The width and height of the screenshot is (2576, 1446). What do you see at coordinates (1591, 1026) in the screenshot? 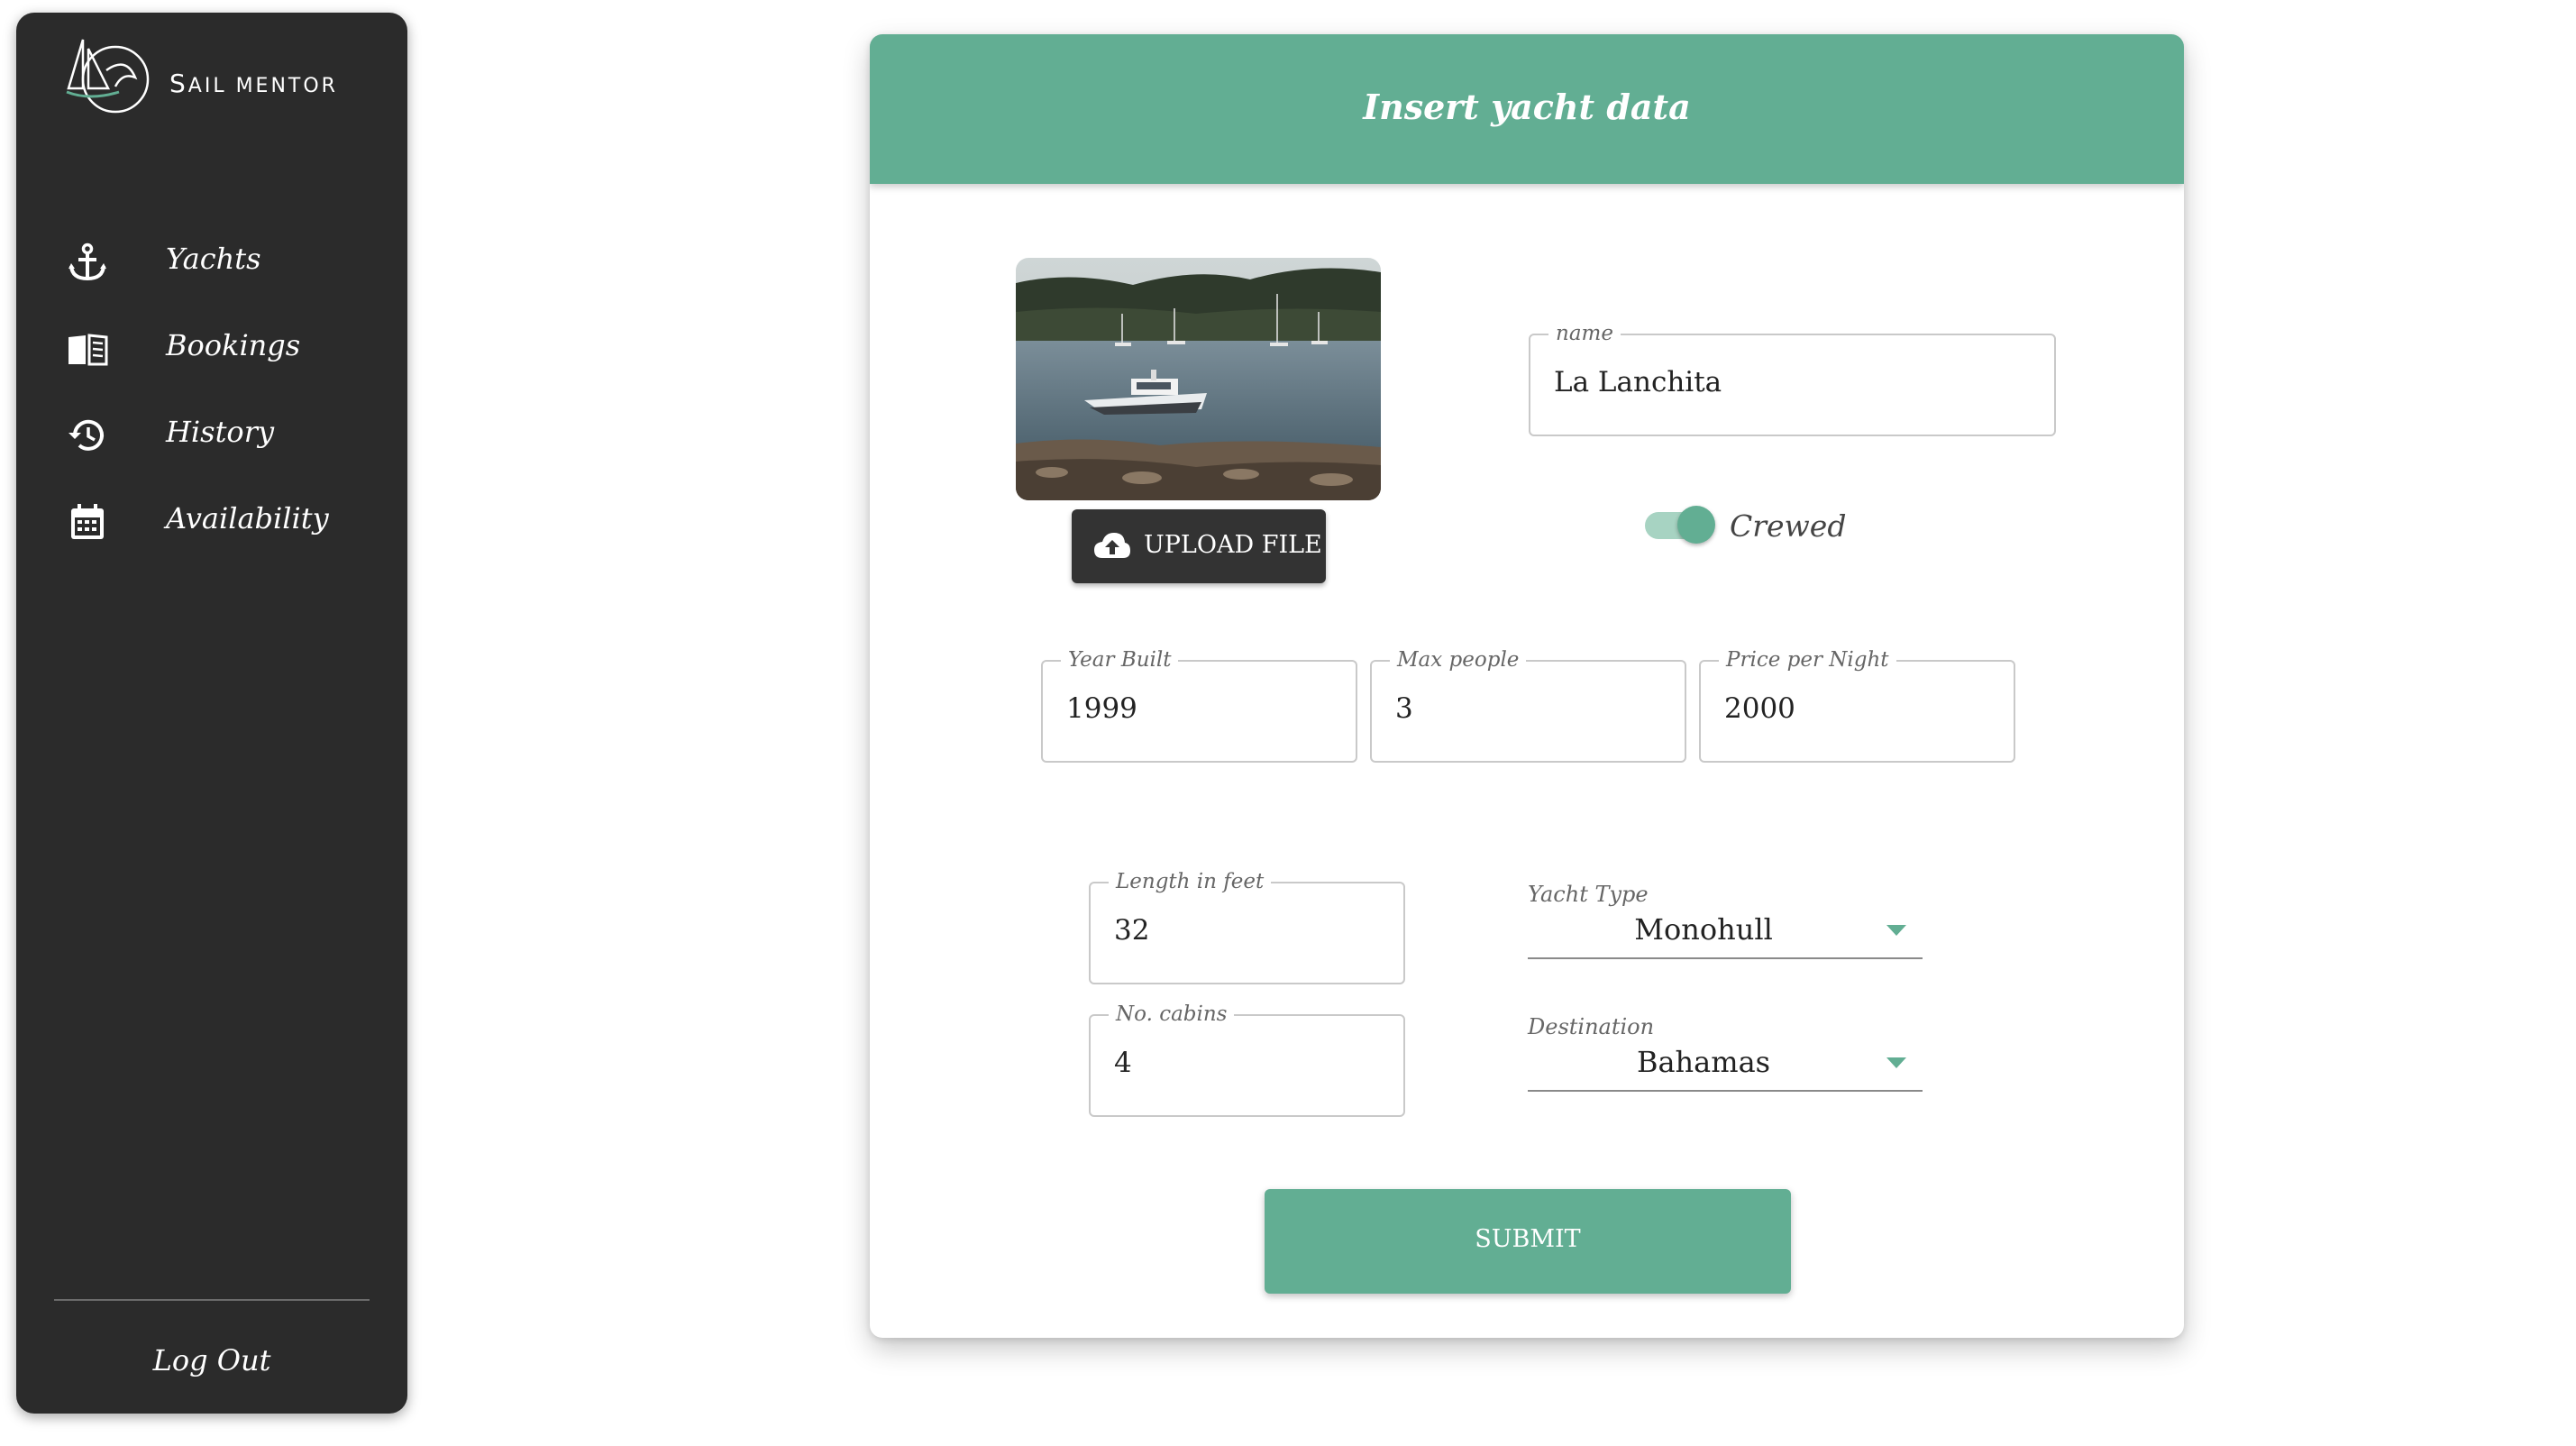
I see `destination-label: Destination` at bounding box center [1591, 1026].